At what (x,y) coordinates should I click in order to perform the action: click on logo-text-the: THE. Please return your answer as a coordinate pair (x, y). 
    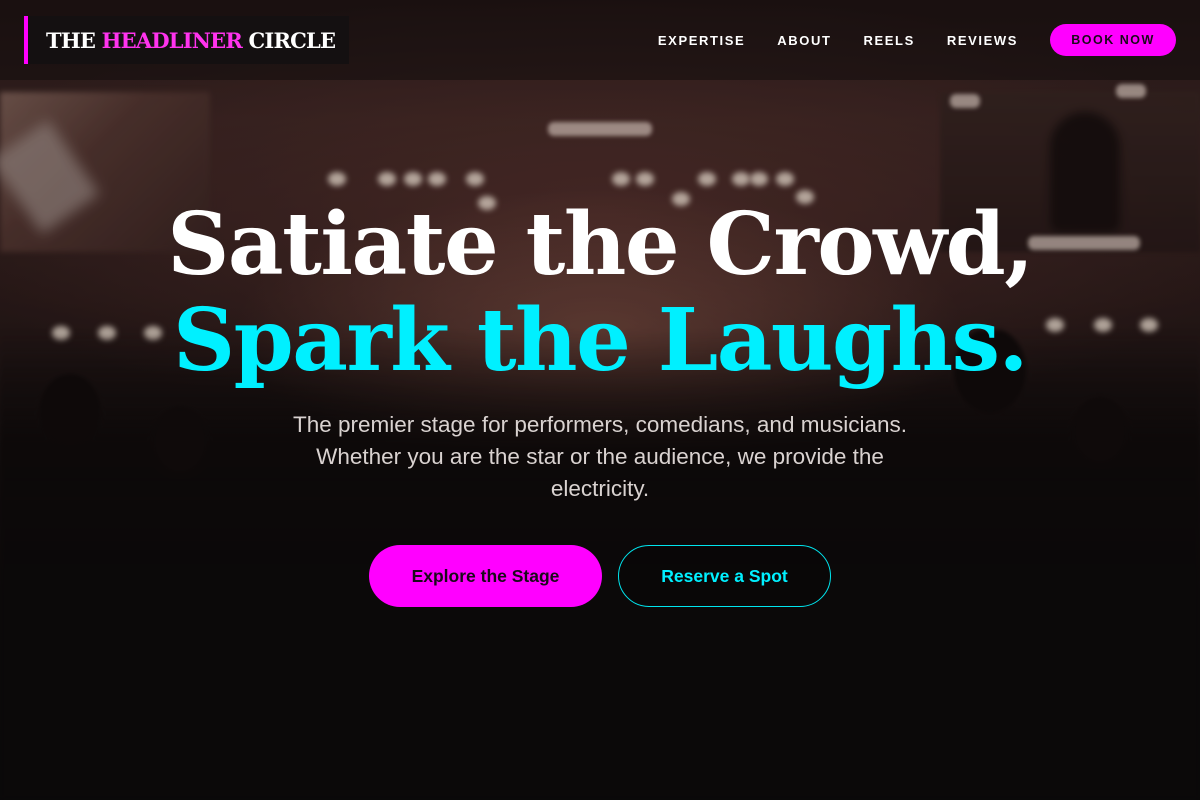
    Looking at the image, I should click on (71, 40).